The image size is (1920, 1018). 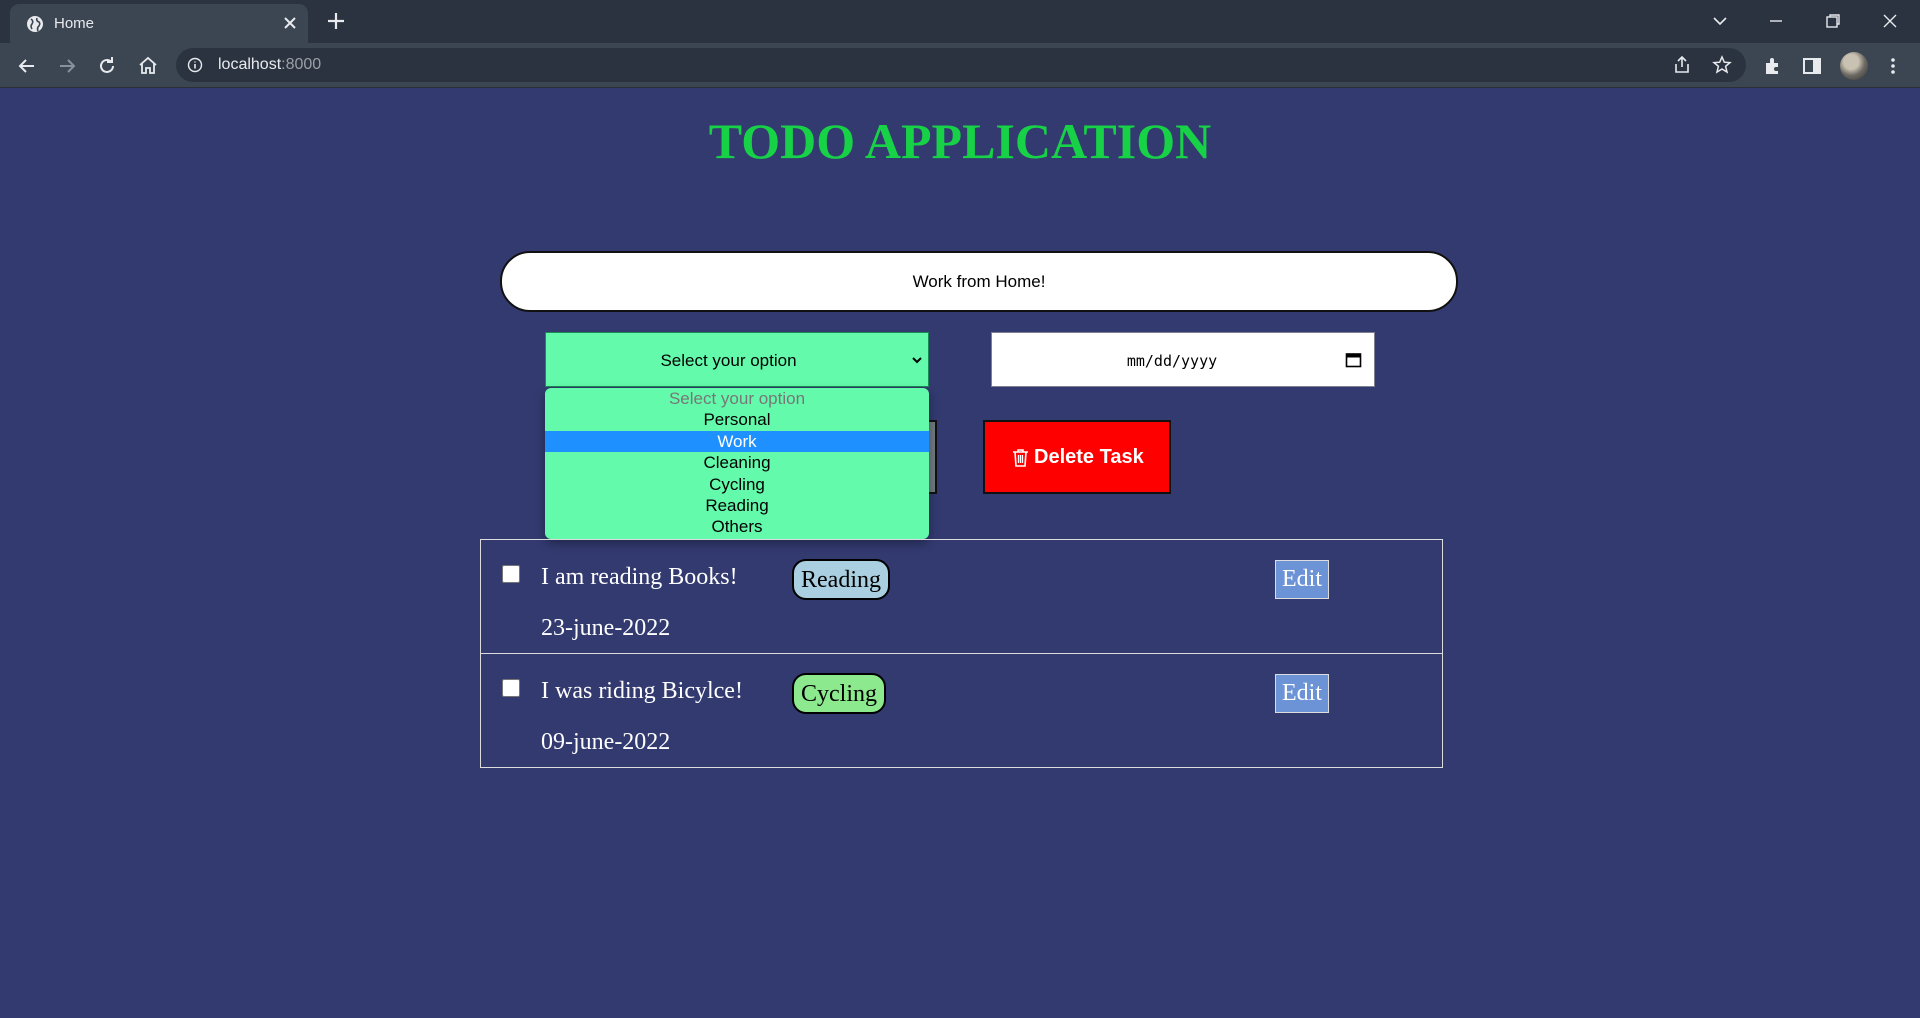 I want to click on restore-icon, so click(x=1833, y=21).